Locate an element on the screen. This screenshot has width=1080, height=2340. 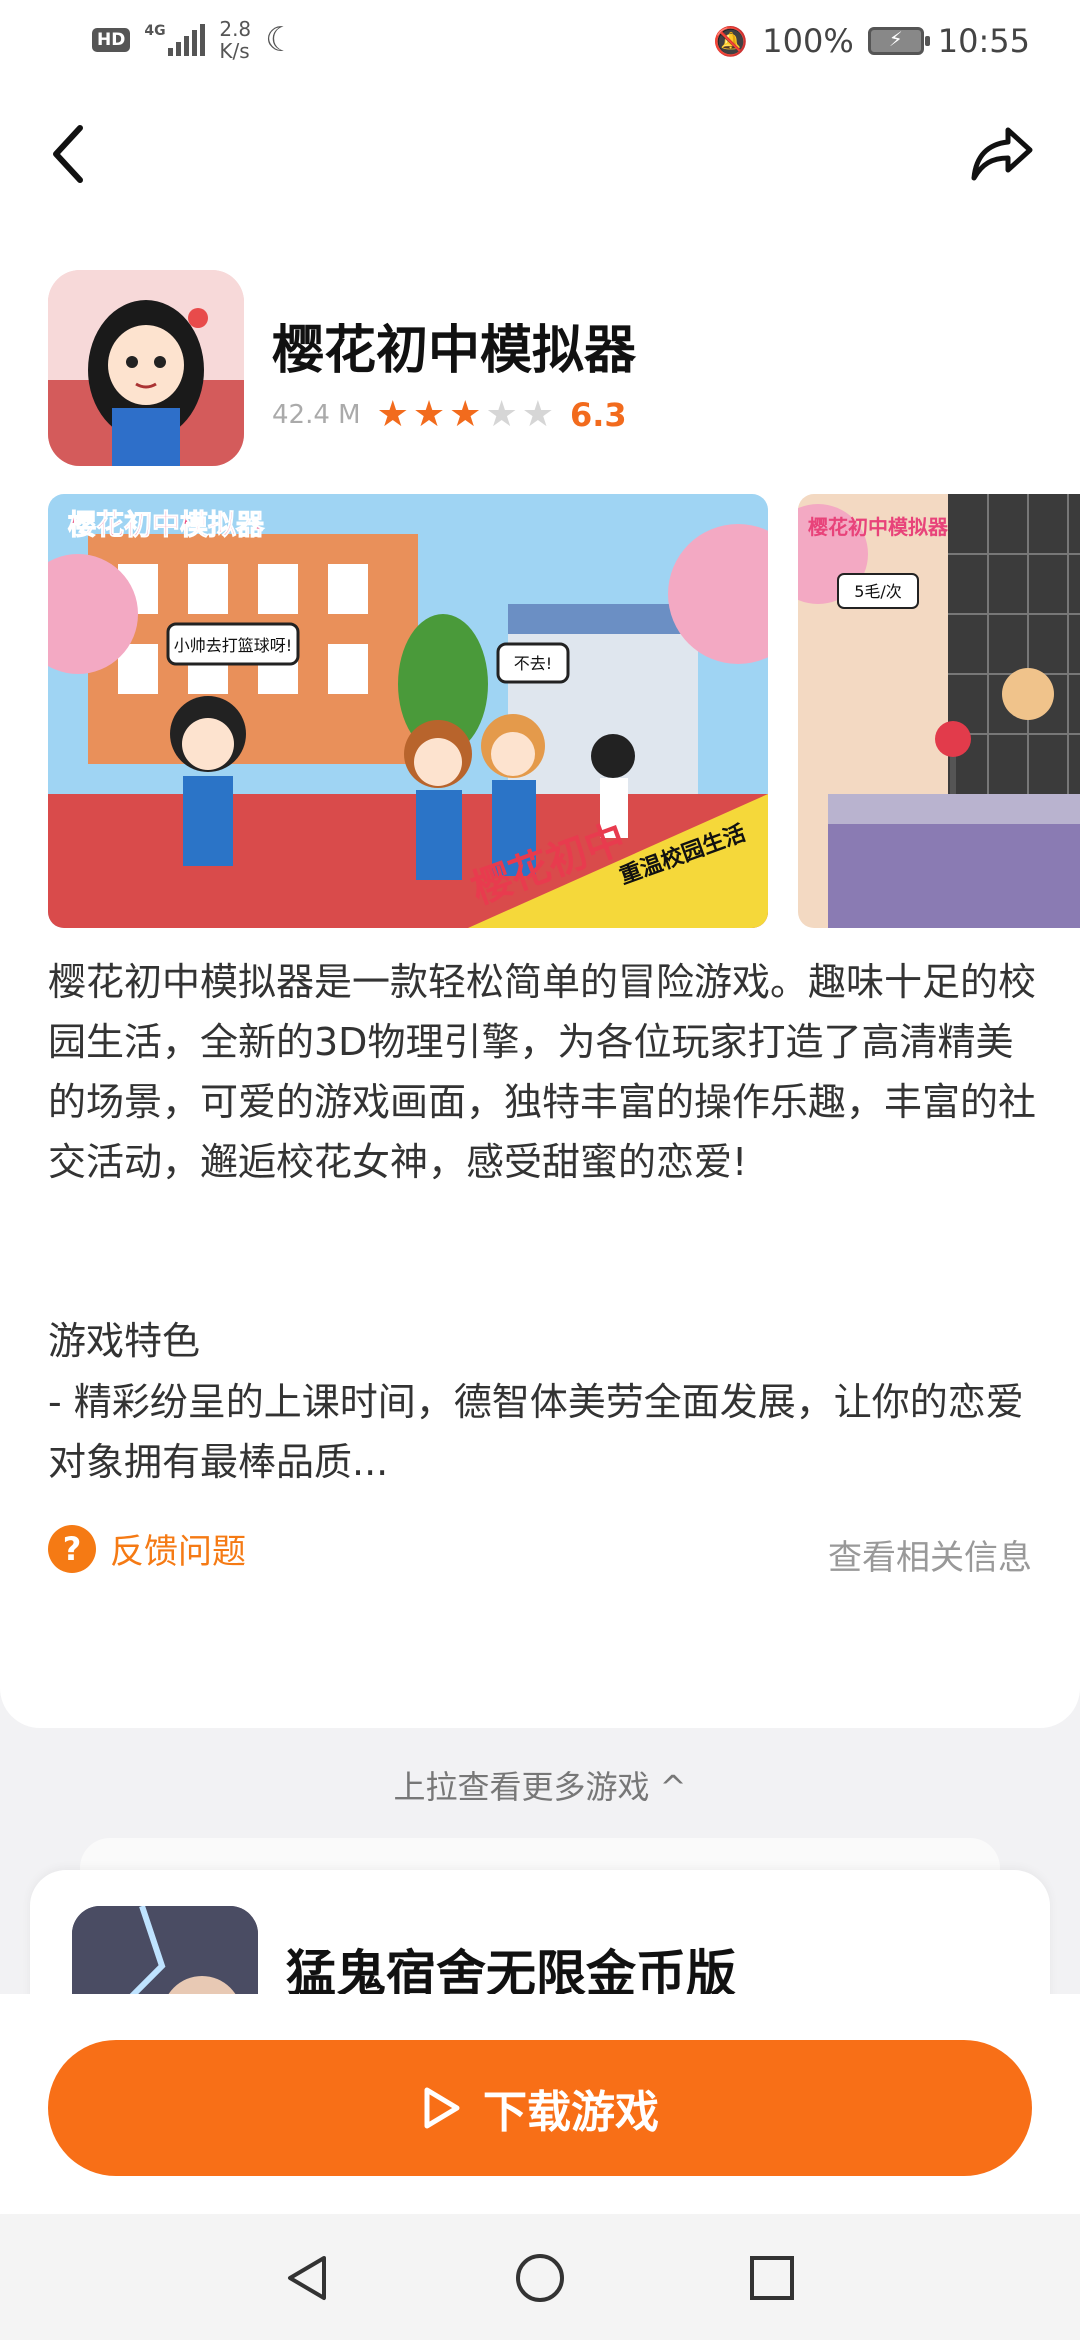
battery-percent: 100% is located at coordinates (808, 41).